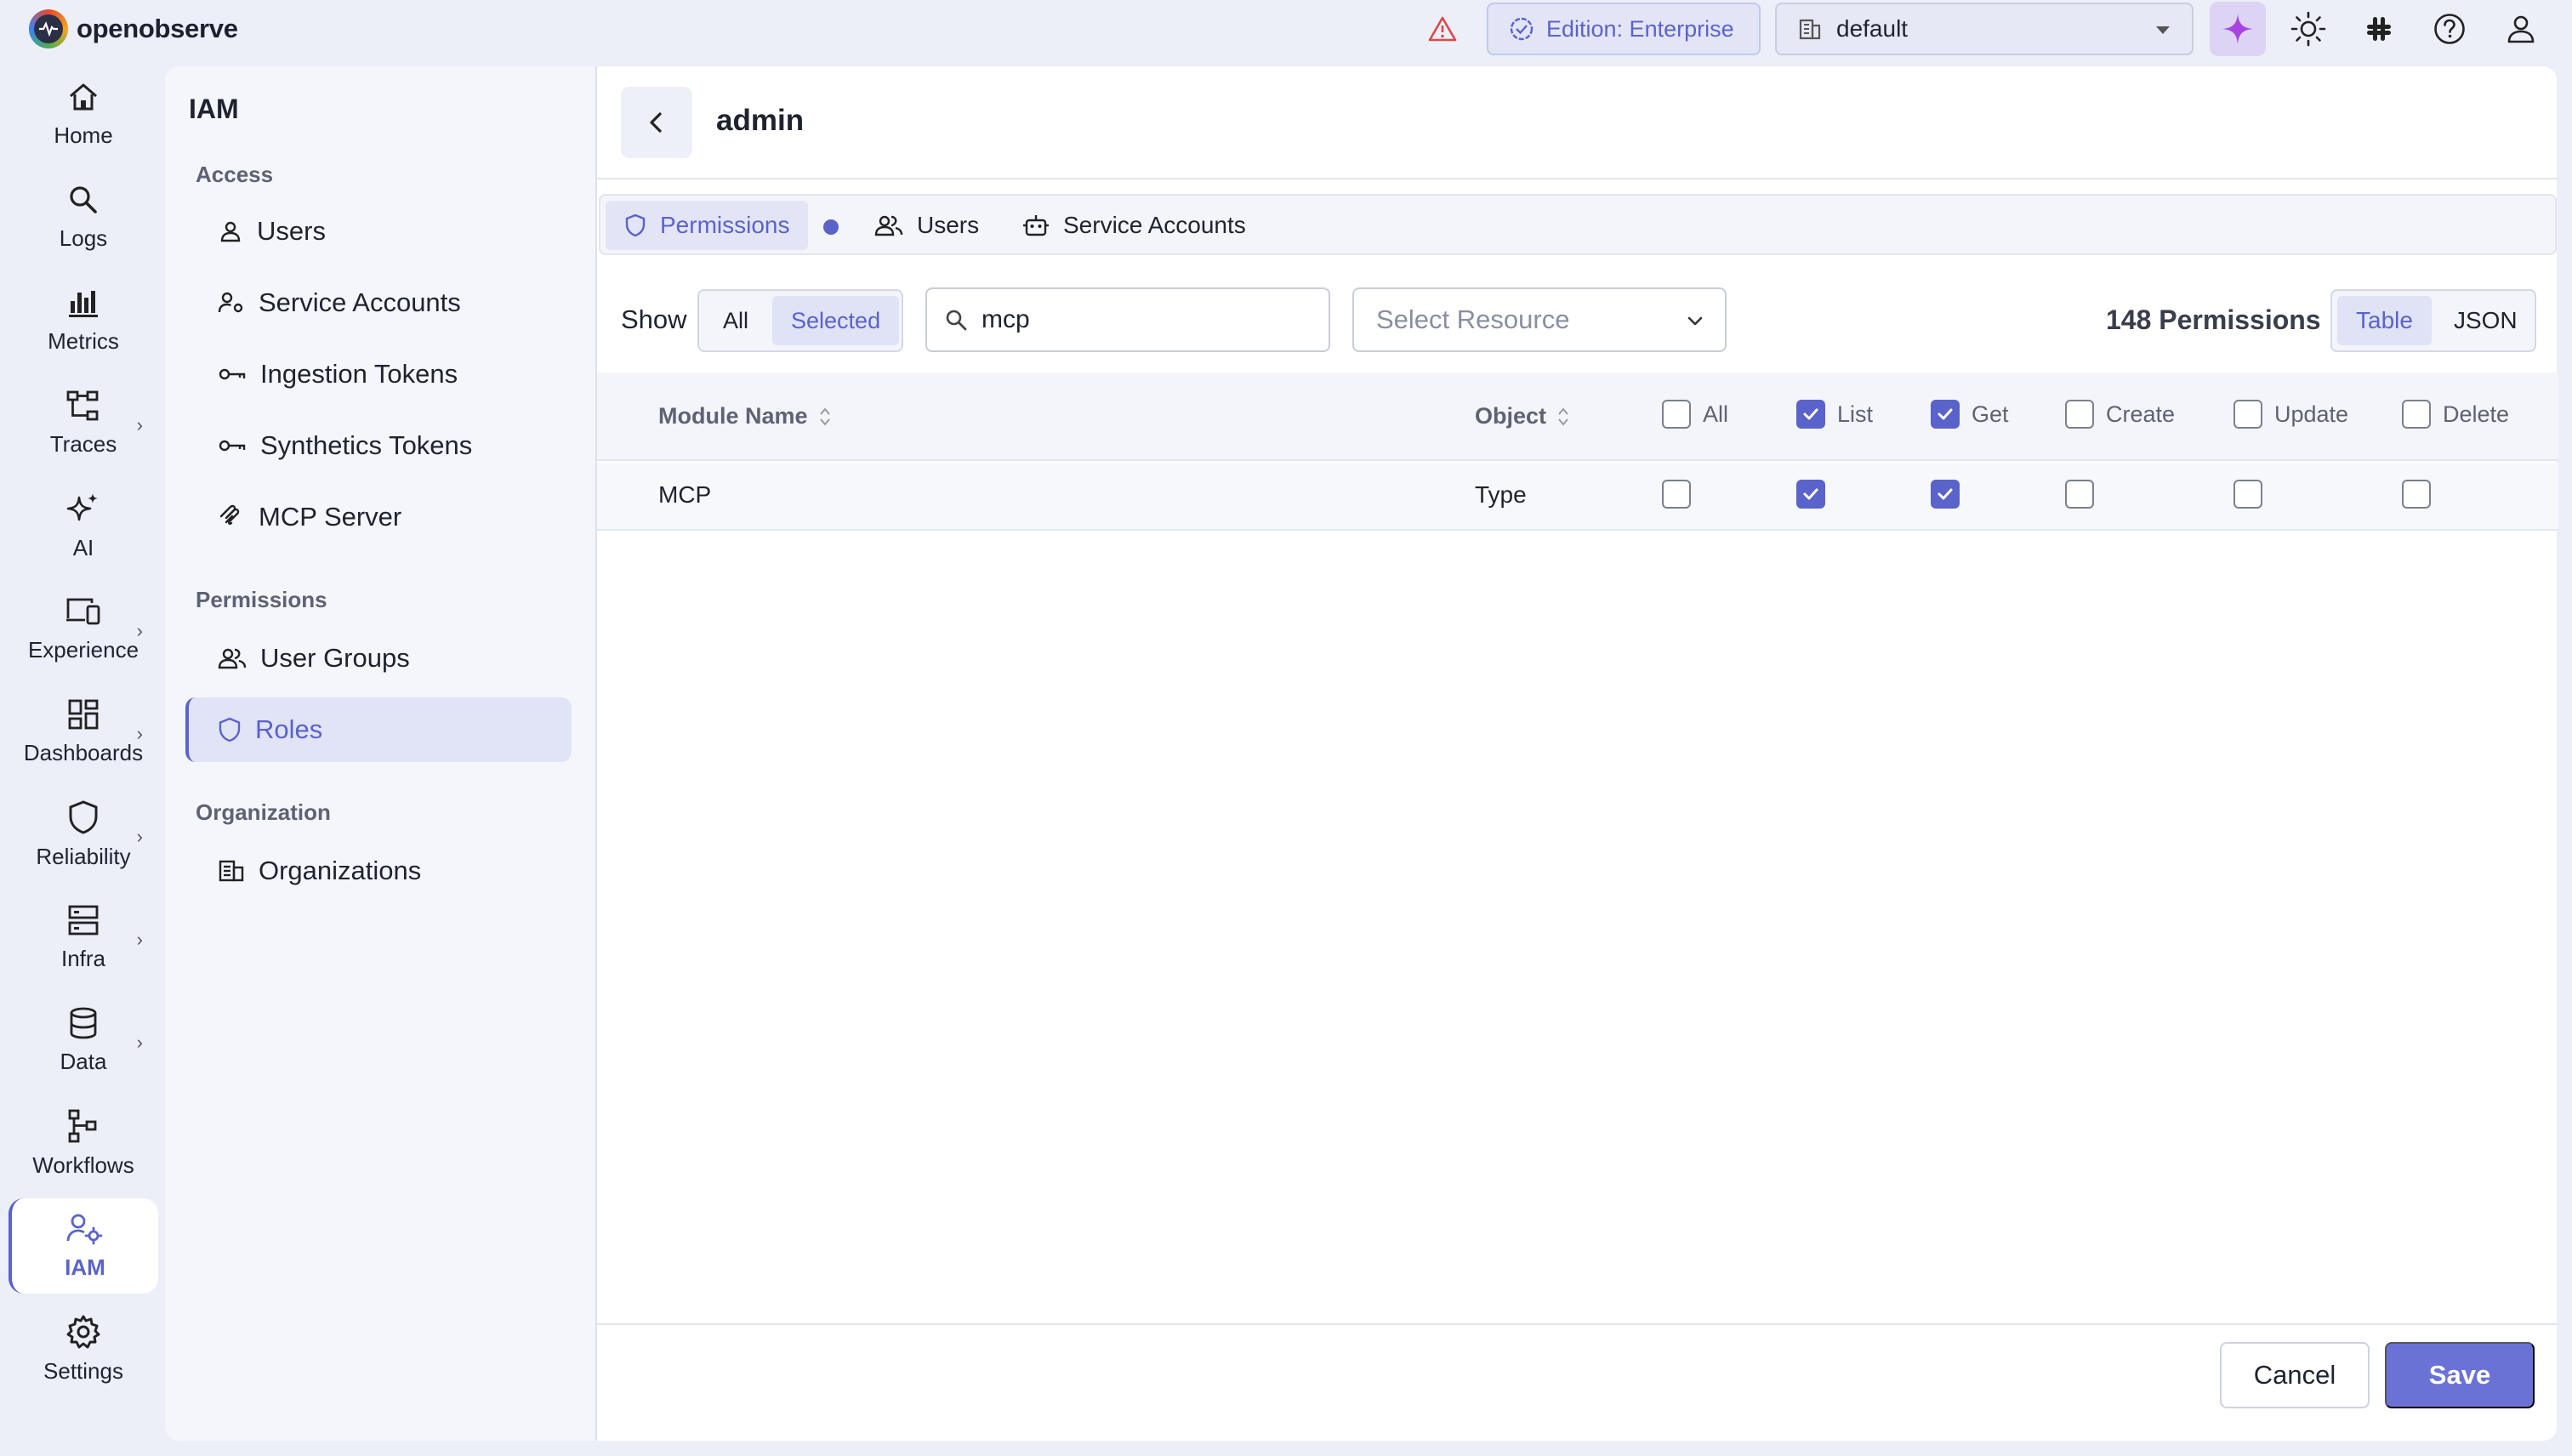 The height and width of the screenshot is (1456, 2572). I want to click on user-profile-icon, so click(2521, 29).